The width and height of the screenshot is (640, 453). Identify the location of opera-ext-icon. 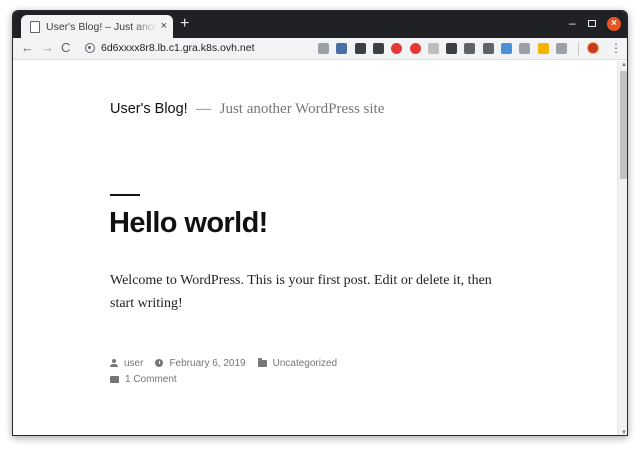
(415, 48).